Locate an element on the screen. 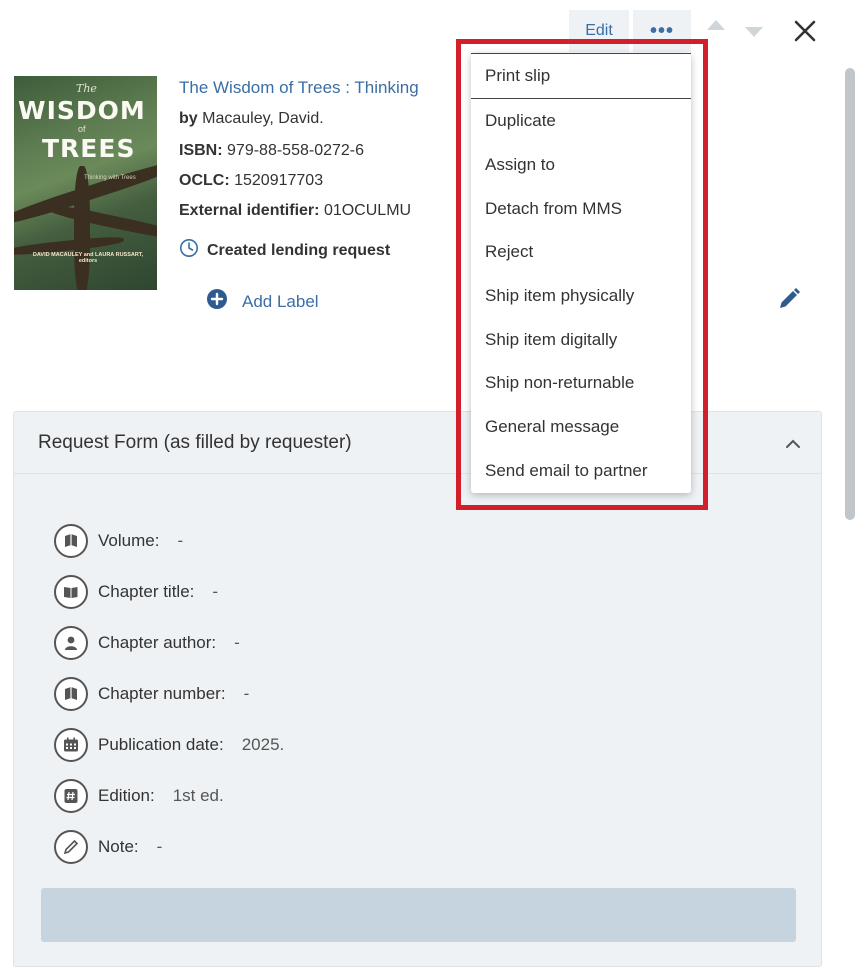 The image size is (863, 977). pencil-icon is located at coordinates (71, 847).